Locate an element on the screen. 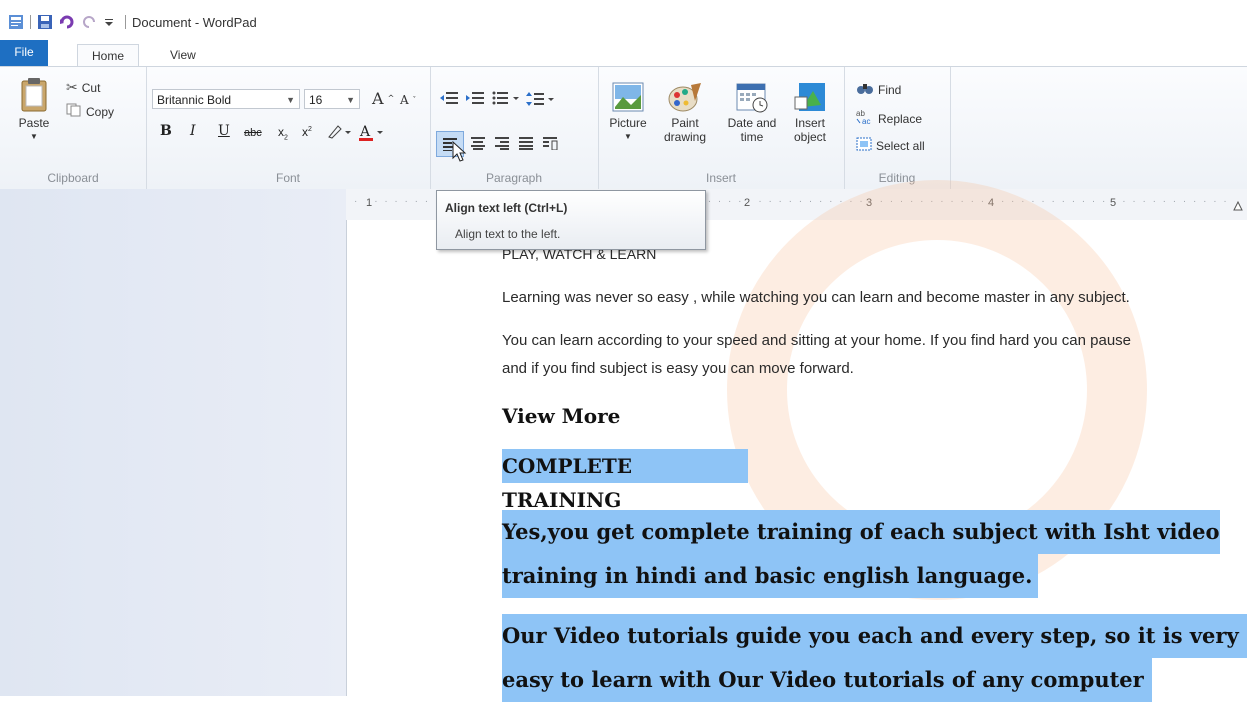 The width and height of the screenshot is (1247, 702). font-group-label: Font is located at coordinates (287, 178).